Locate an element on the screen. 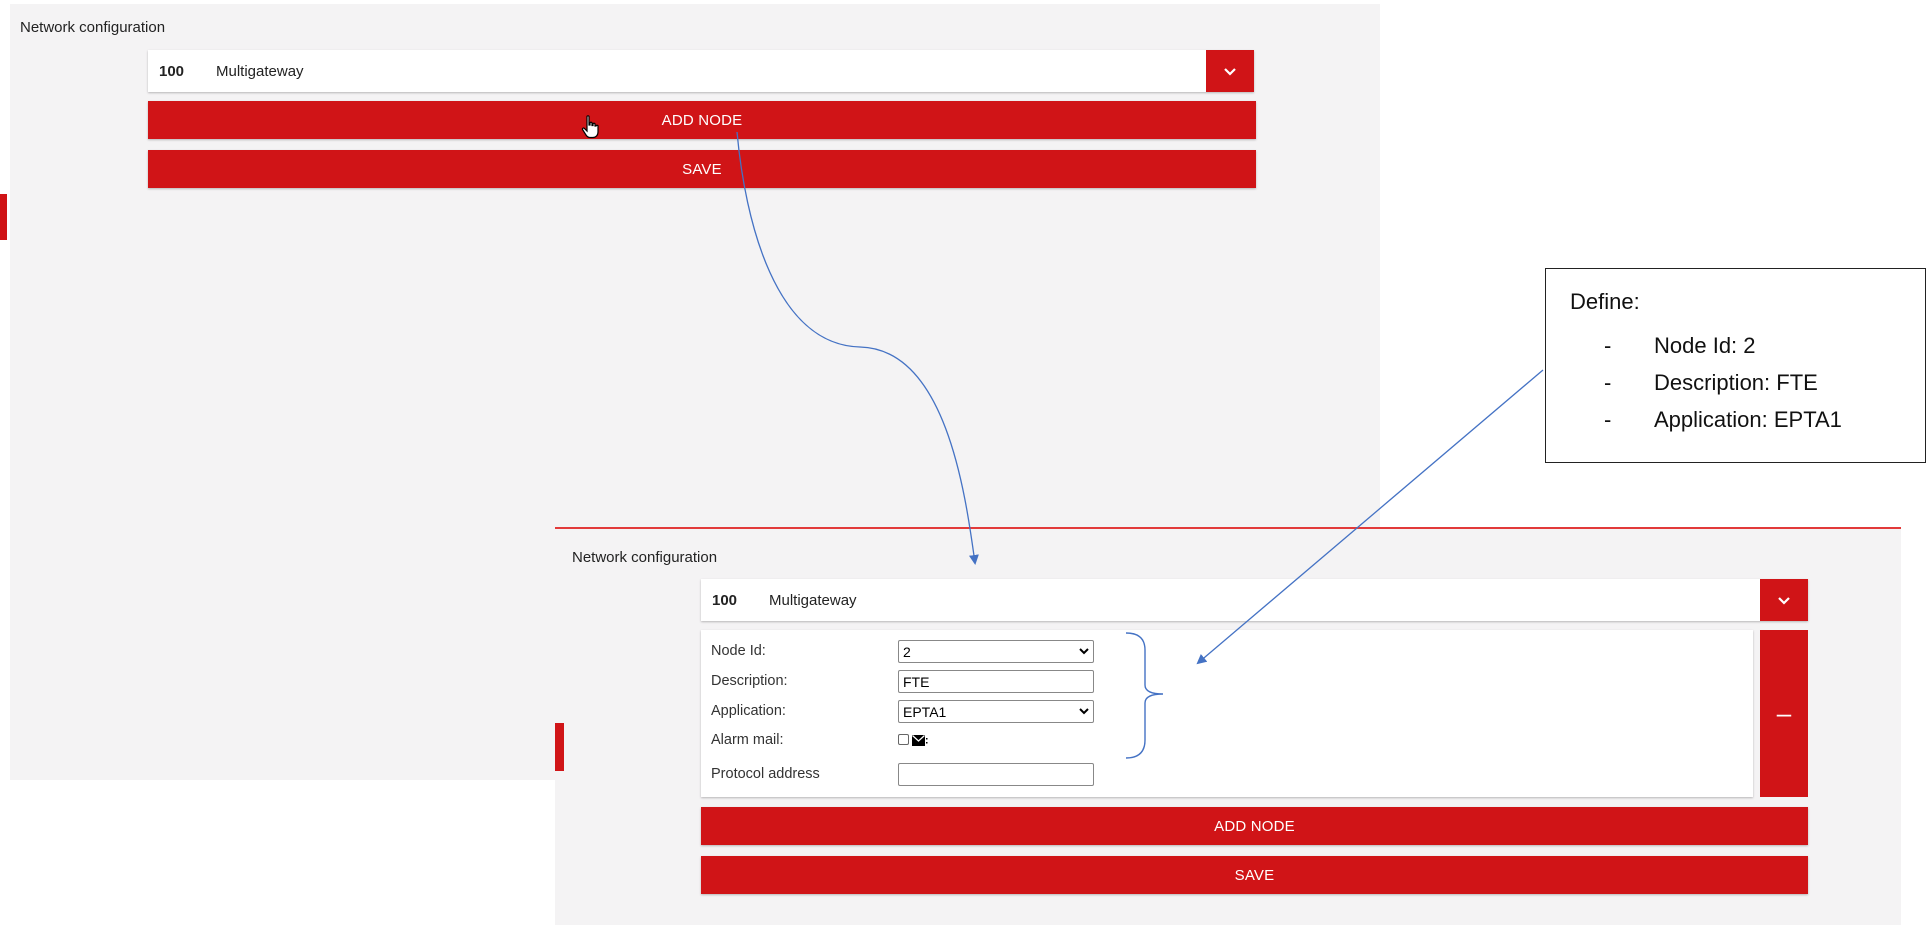 This screenshot has width=1926, height=925. callout-arrow is located at coordinates (1370, 517).